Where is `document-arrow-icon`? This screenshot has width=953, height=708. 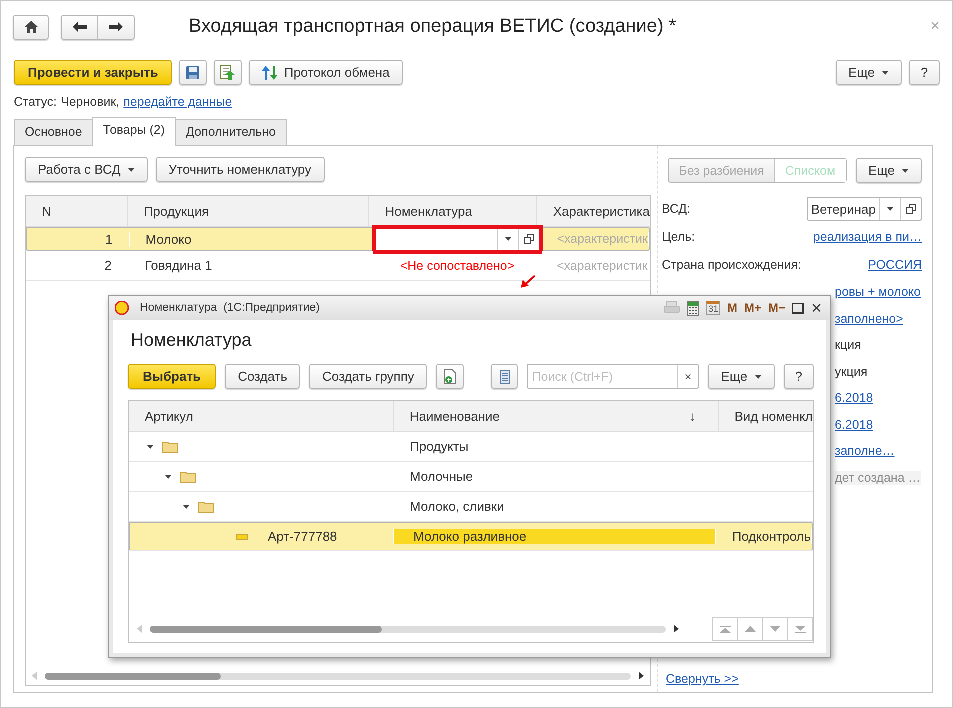
document-arrow-icon is located at coordinates (228, 72).